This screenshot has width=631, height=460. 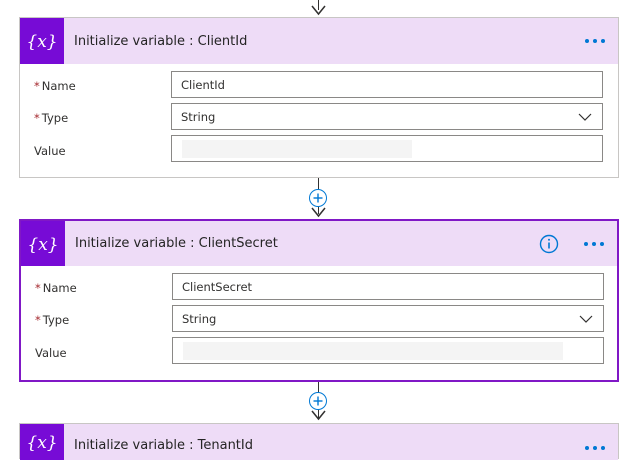 What do you see at coordinates (319, 243) in the screenshot?
I see `step-header: {x} Initialize variable : ClientSecret` at bounding box center [319, 243].